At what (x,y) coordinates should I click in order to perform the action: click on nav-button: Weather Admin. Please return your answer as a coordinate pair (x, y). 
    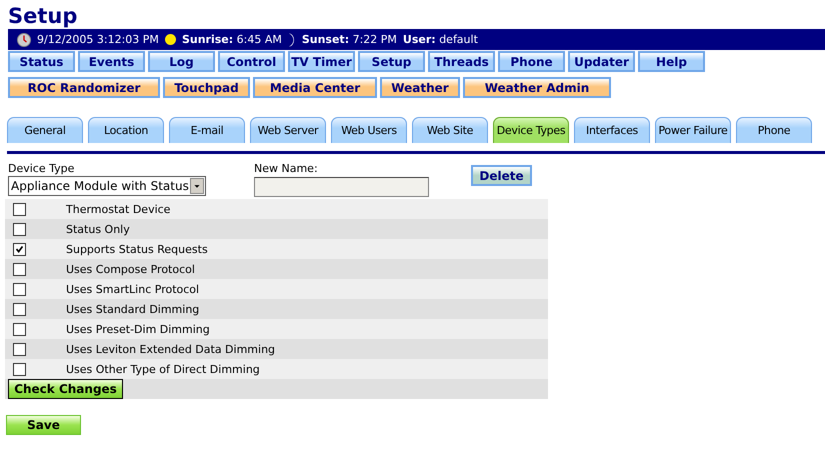
    Looking at the image, I should click on (537, 87).